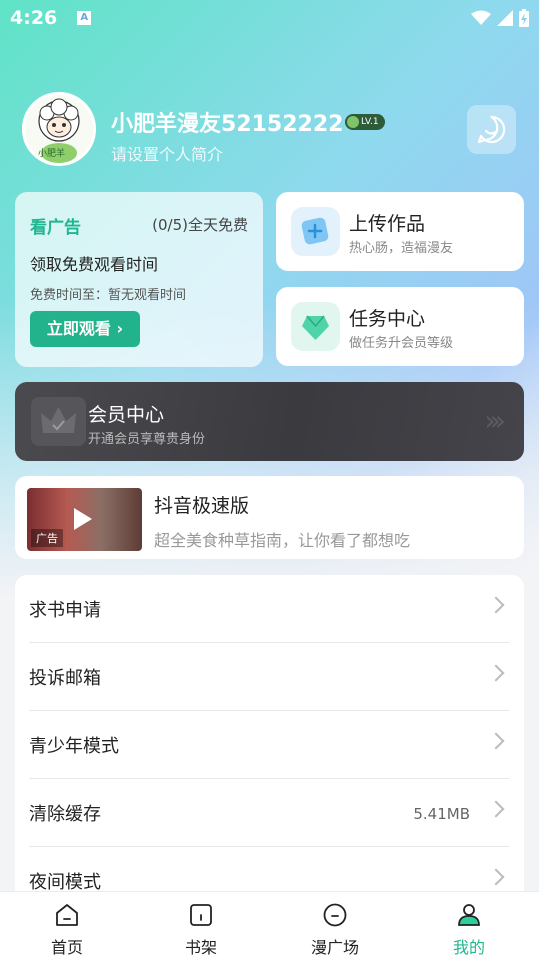 The height and width of the screenshot is (958, 539). I want to click on nav-comic-square: 漫广场, so click(335, 925).